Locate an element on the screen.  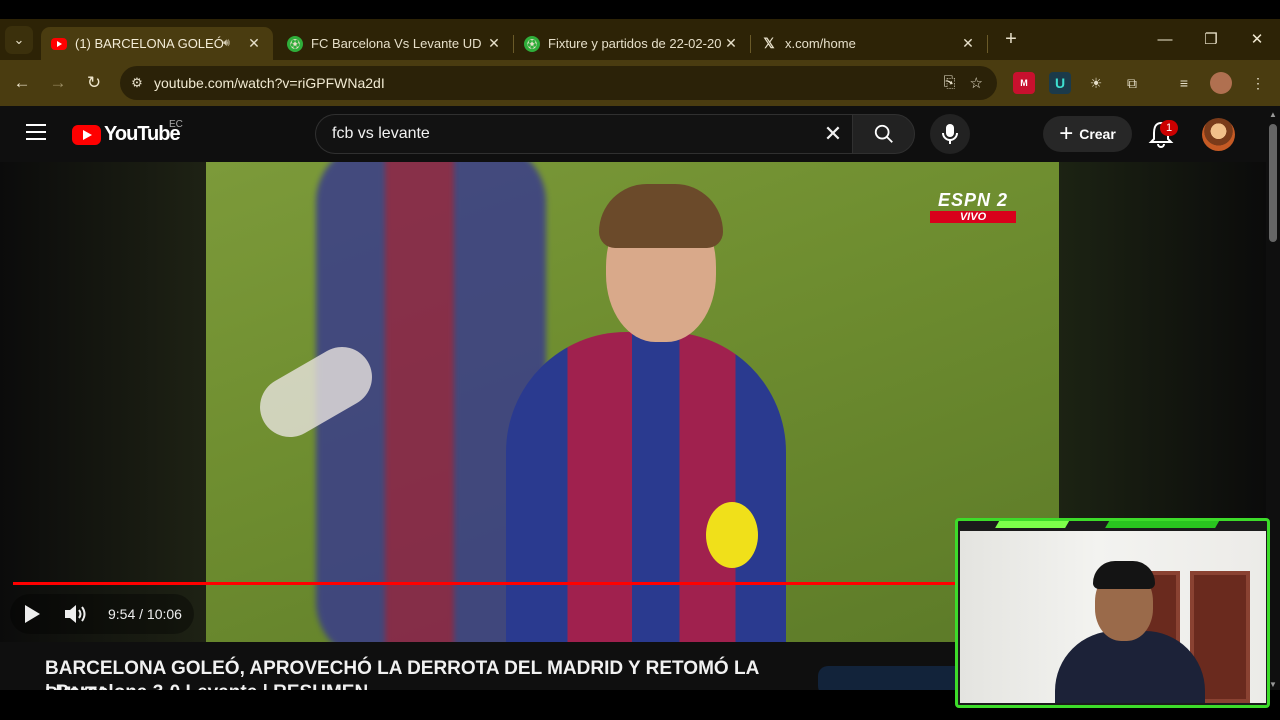
youtube-icon is located at coordinates (59, 43).